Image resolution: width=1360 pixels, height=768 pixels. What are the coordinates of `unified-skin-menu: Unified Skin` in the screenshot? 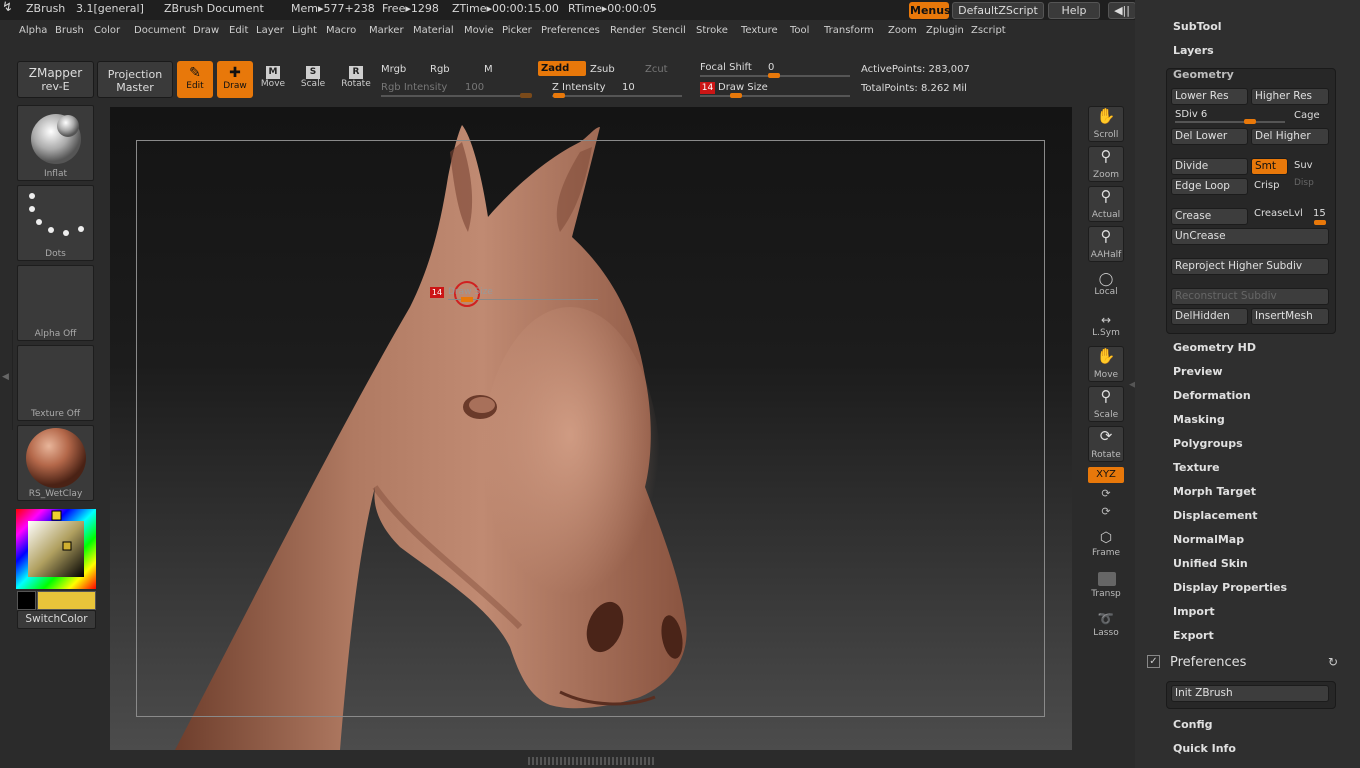 It's located at (1210, 563).